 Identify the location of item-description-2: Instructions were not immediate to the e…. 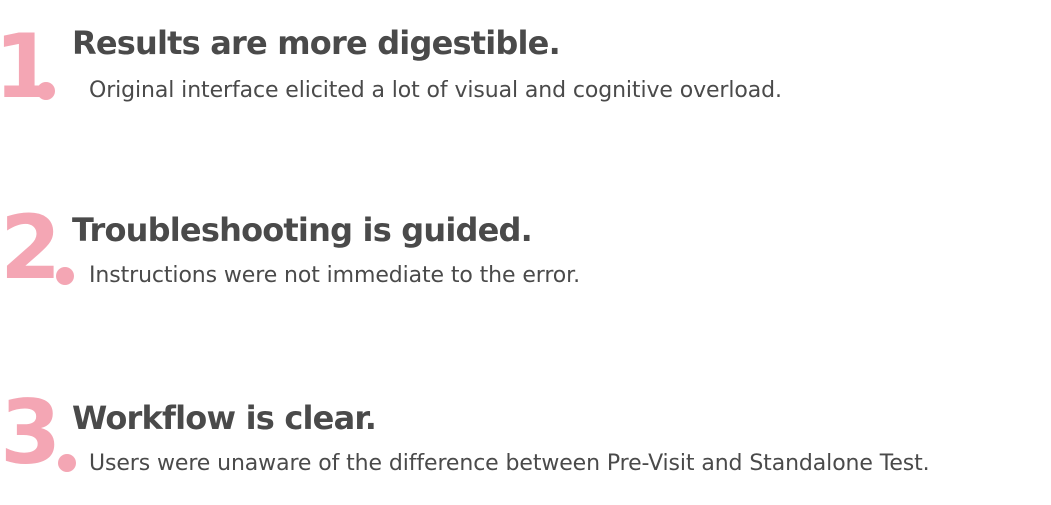
(334, 275).